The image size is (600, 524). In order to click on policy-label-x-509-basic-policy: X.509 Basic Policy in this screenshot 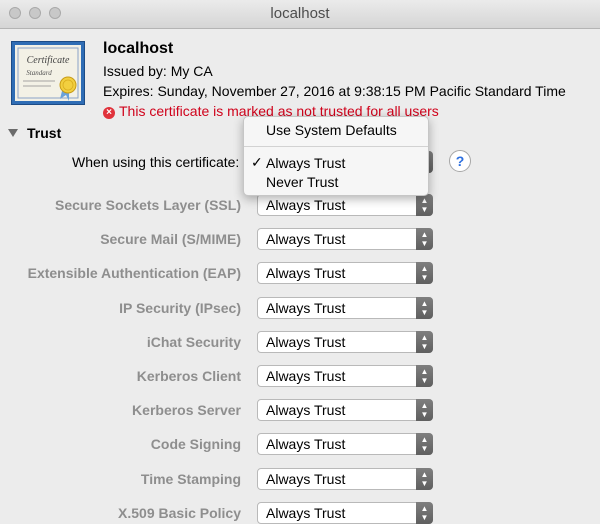, I will do `click(179, 513)`.